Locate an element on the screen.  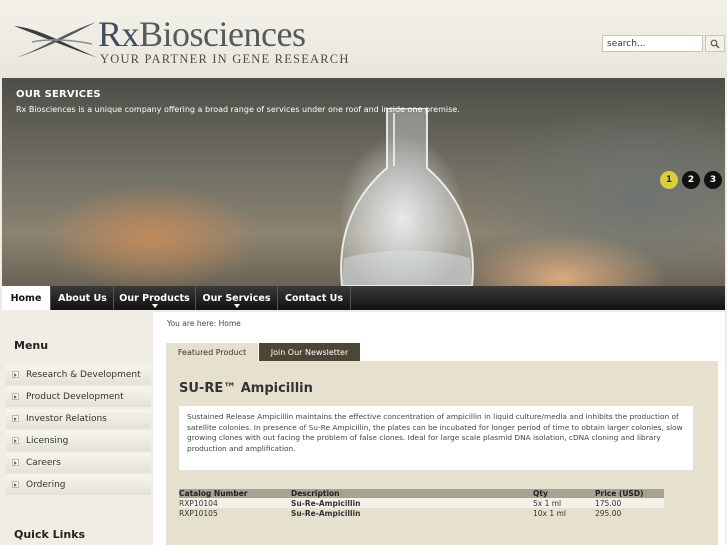
column-header-catalog: Catalog Number is located at coordinates (235, 493).